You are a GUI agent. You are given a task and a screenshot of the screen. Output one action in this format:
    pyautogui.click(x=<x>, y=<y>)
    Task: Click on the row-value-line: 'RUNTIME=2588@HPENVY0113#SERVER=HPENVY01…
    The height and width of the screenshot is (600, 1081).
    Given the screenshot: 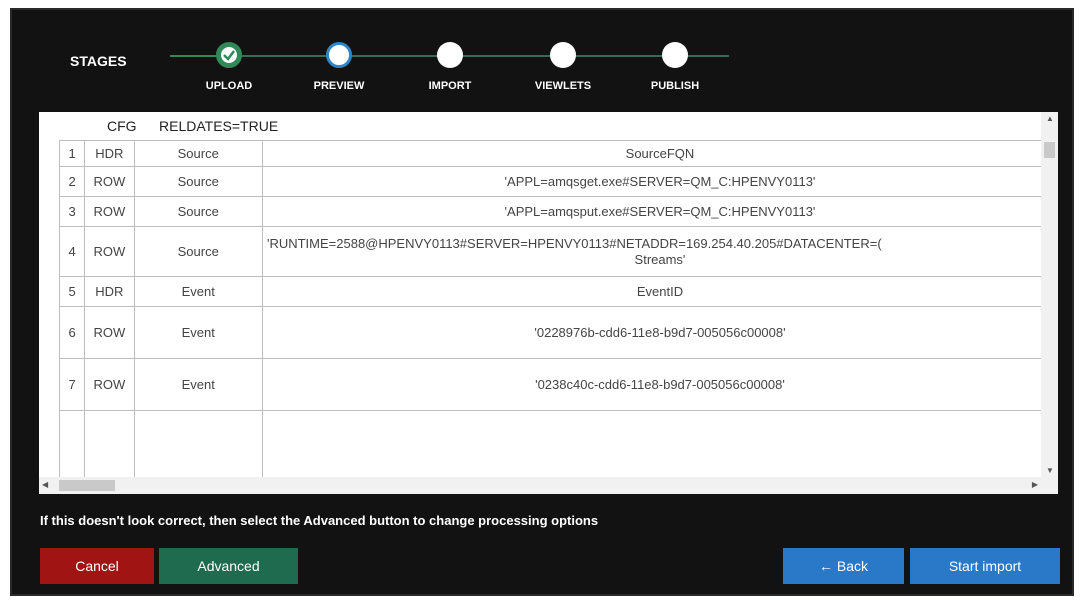 What is the action you would take?
    pyautogui.click(x=574, y=243)
    